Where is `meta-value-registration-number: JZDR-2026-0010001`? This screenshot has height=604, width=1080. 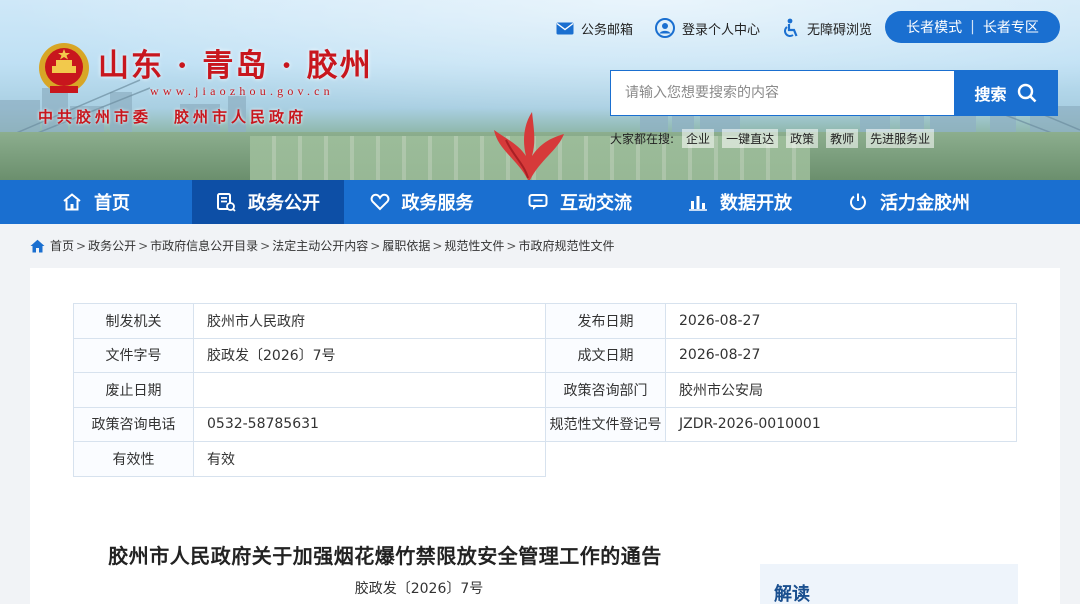 meta-value-registration-number: JZDR-2026-0010001 is located at coordinates (841, 424).